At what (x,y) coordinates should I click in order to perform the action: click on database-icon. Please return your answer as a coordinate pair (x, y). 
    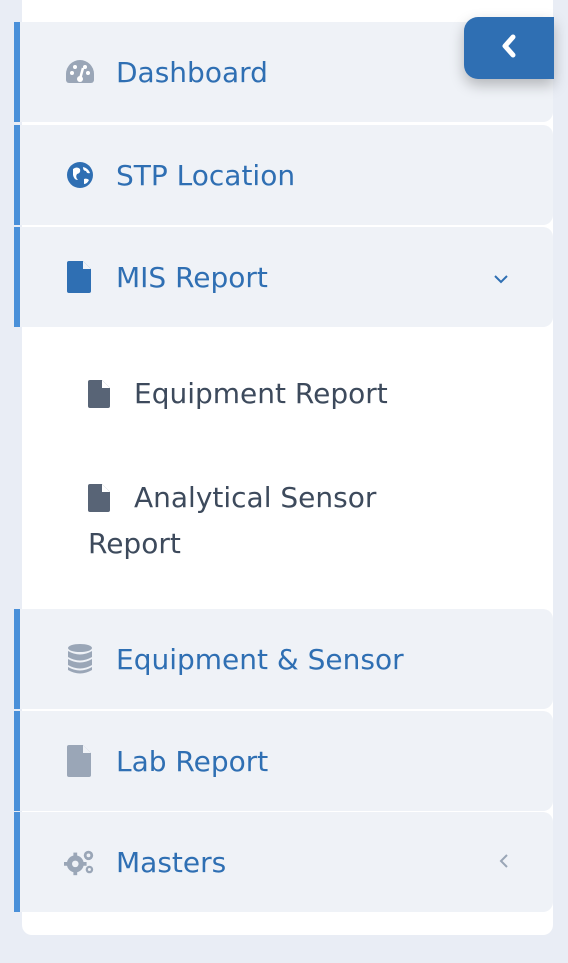
    Looking at the image, I should click on (80, 659).